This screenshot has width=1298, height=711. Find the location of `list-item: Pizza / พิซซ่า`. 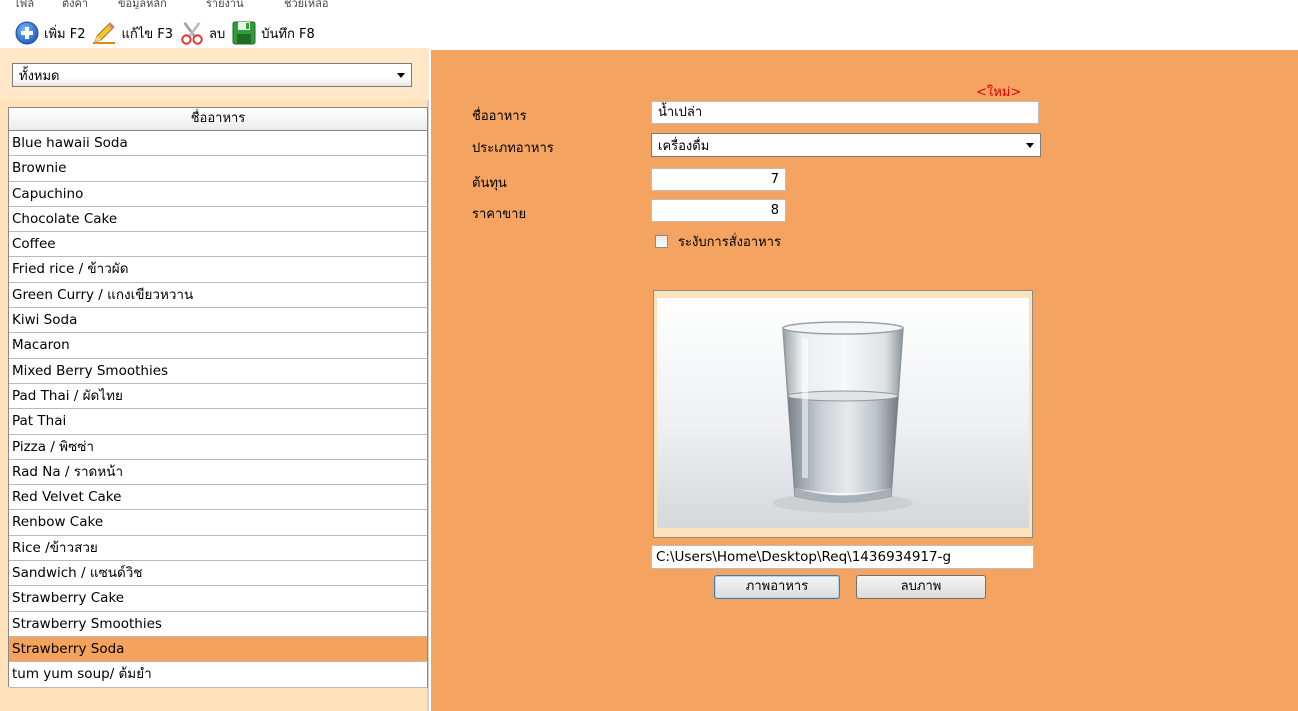

list-item: Pizza / พิซซ่า is located at coordinates (218, 447).